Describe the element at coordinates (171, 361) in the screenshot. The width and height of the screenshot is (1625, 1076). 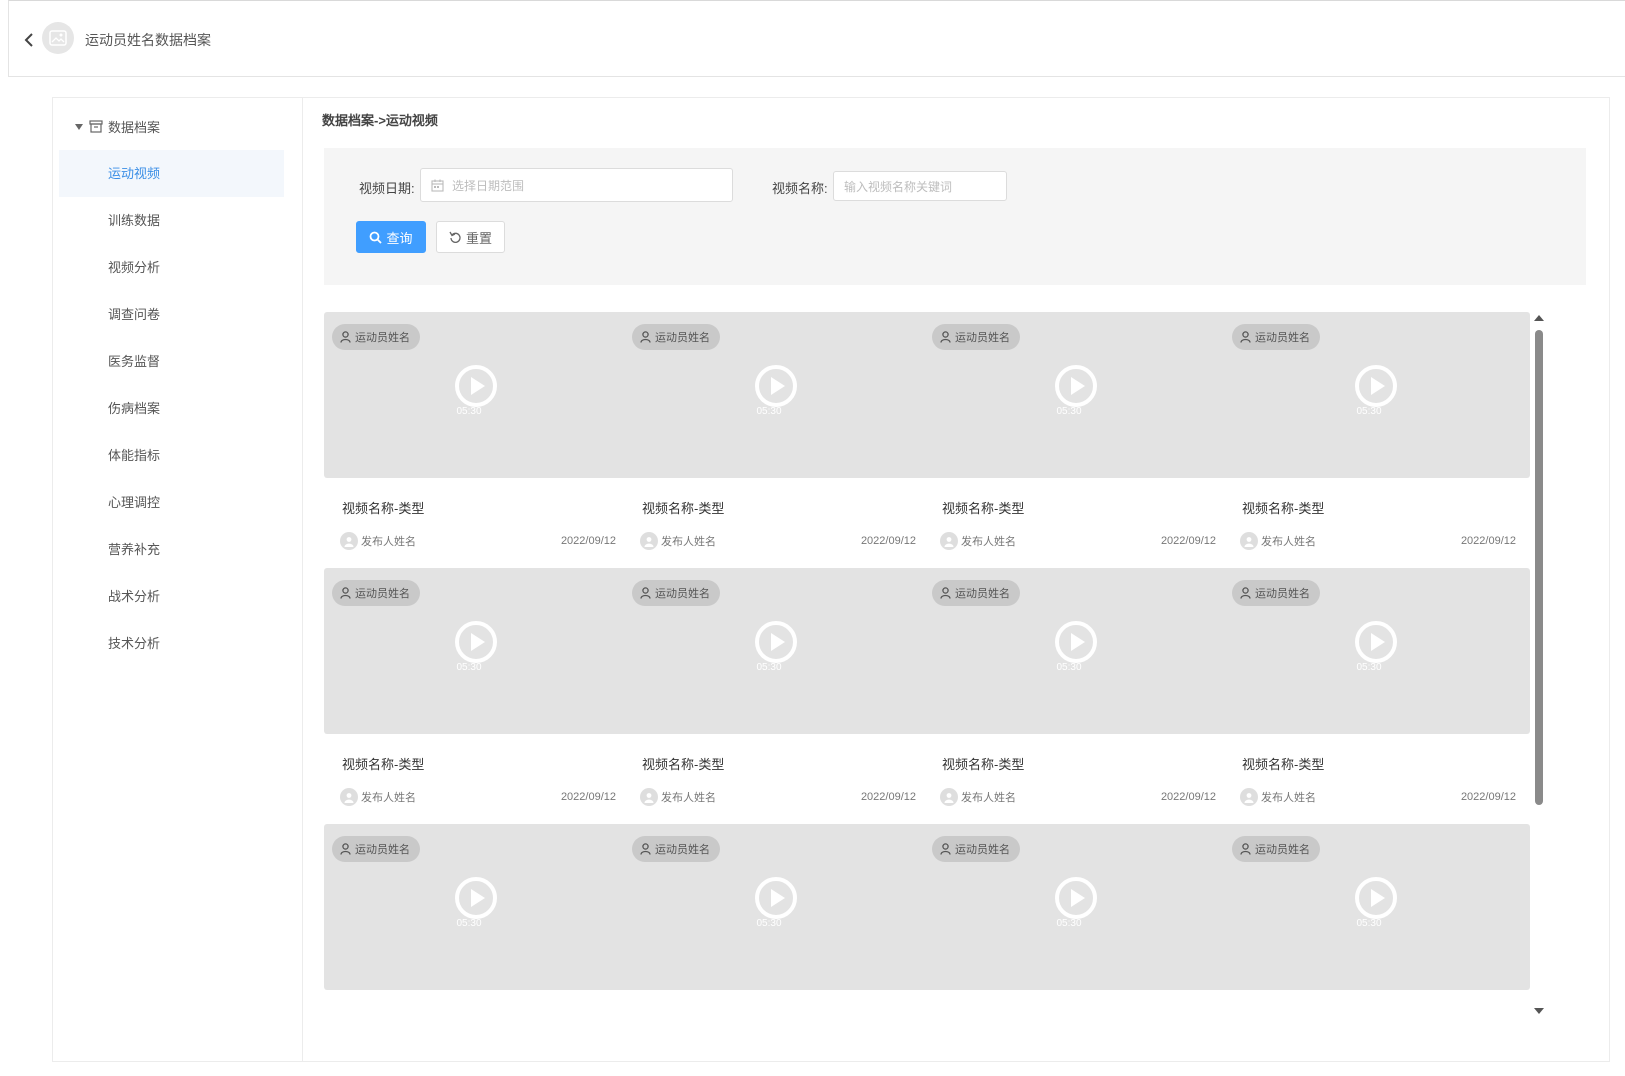
I see `sidebar-item-medical-supervision: 医务监督` at that location.